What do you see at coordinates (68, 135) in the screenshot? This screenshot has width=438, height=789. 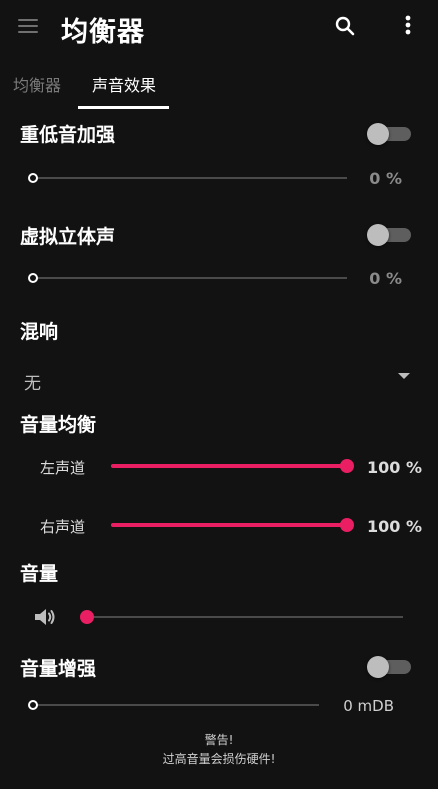 I see `bass-boost-title: 重低音加强` at bounding box center [68, 135].